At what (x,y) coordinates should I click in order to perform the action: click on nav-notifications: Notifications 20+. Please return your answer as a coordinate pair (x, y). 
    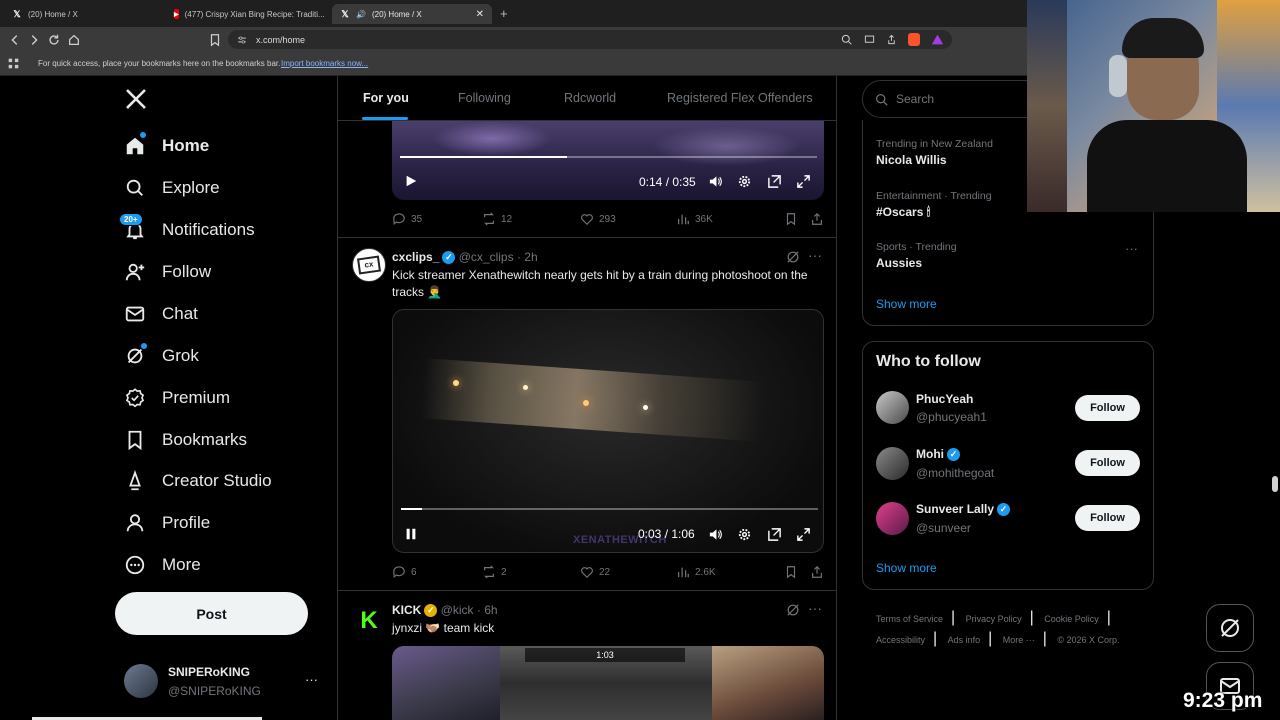
    Looking at the image, I should click on (187, 230).